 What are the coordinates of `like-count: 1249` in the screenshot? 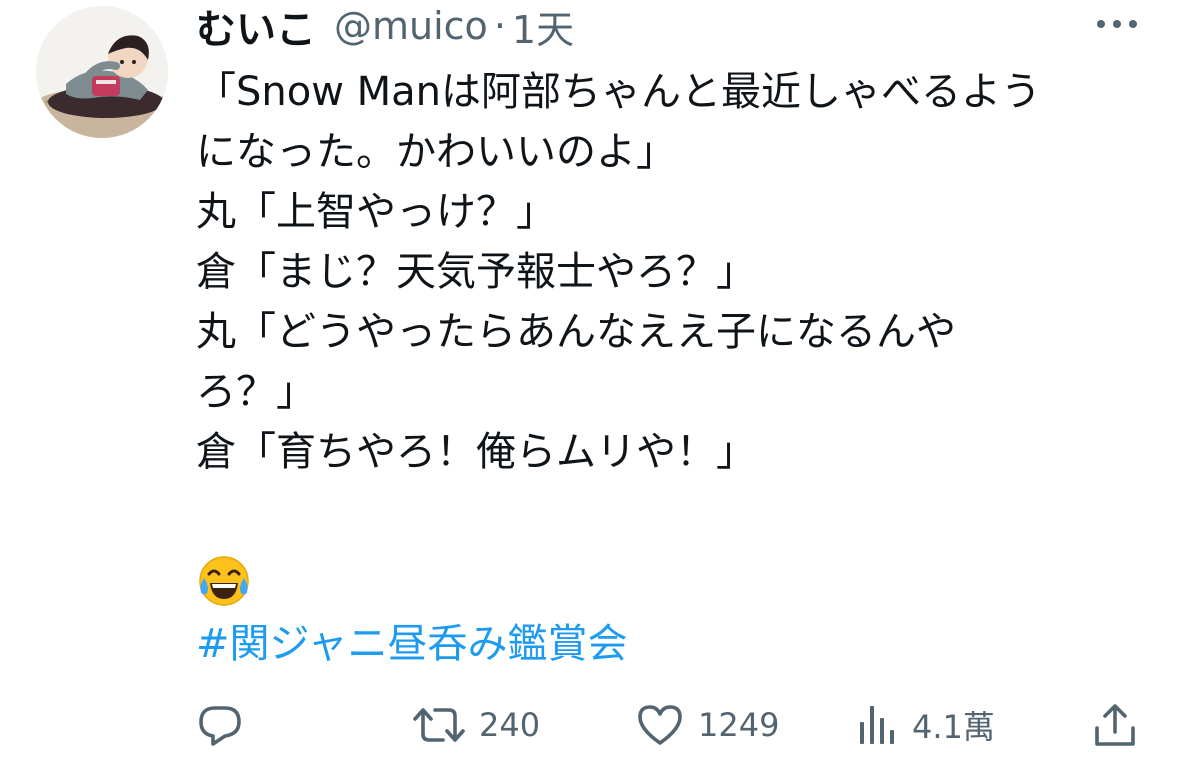 It's located at (739, 725).